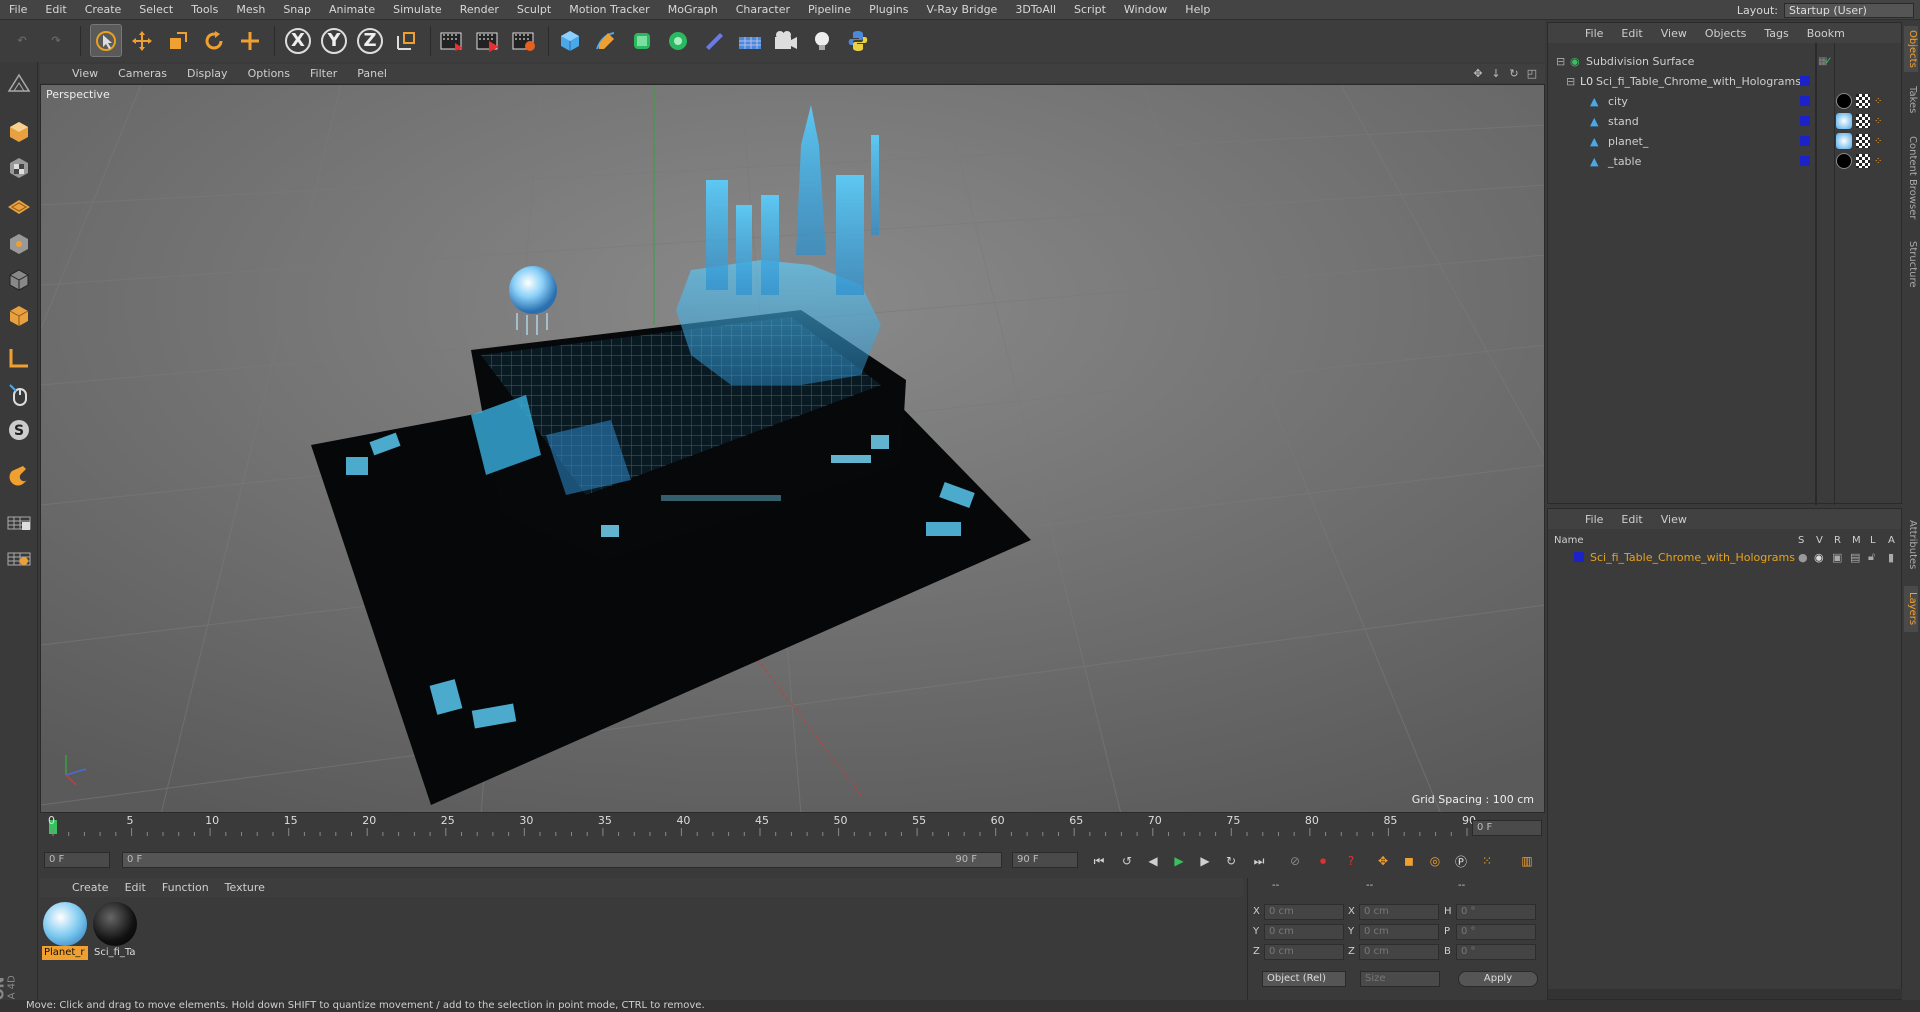 The image size is (1920, 1012). Describe the element at coordinates (829, 9) in the screenshot. I see `menu-pipeline: Pipeline` at that location.